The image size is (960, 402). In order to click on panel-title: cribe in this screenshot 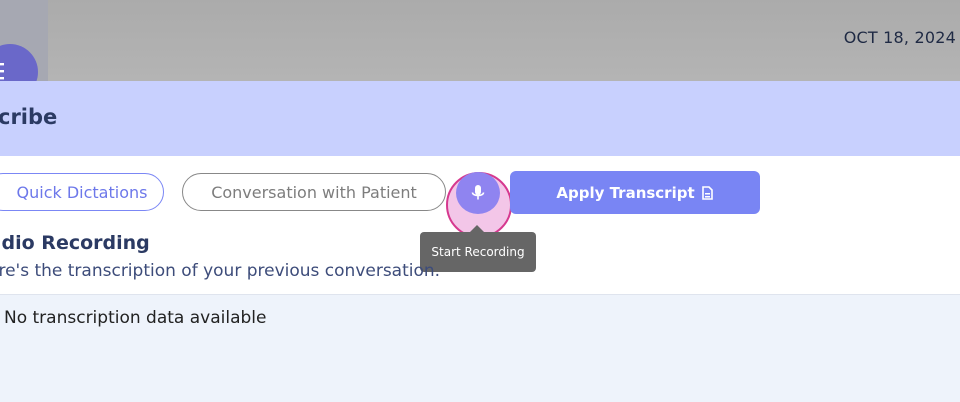, I will do `click(29, 117)`.